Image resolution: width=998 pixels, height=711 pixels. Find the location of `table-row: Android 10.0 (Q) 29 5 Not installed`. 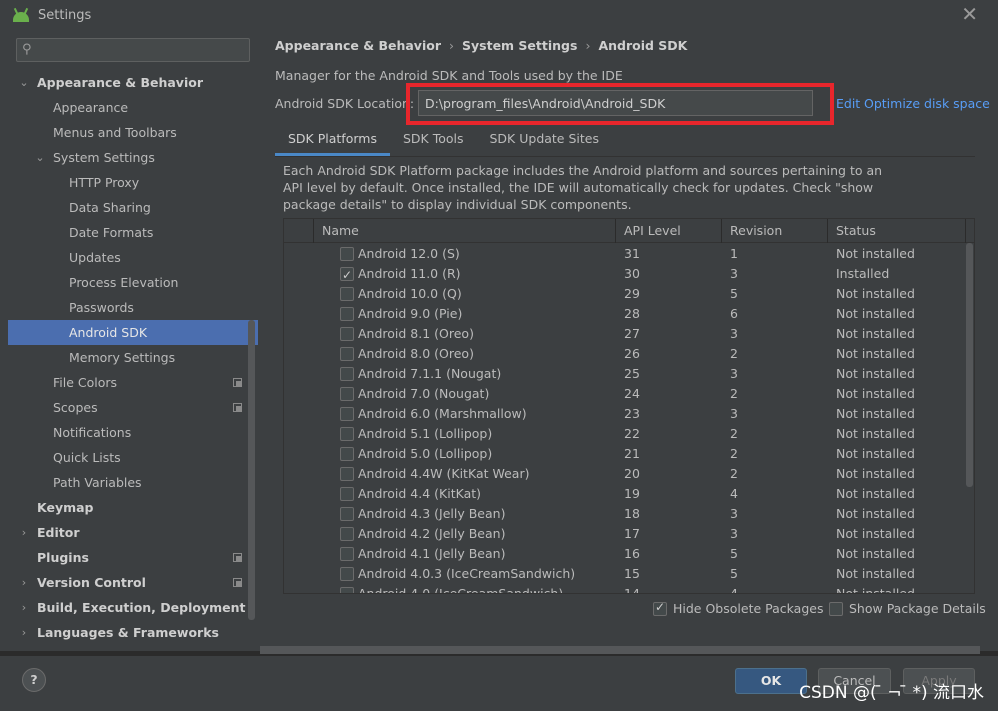

table-row: Android 10.0 (Q) 29 5 Not installed is located at coordinates (625, 294).